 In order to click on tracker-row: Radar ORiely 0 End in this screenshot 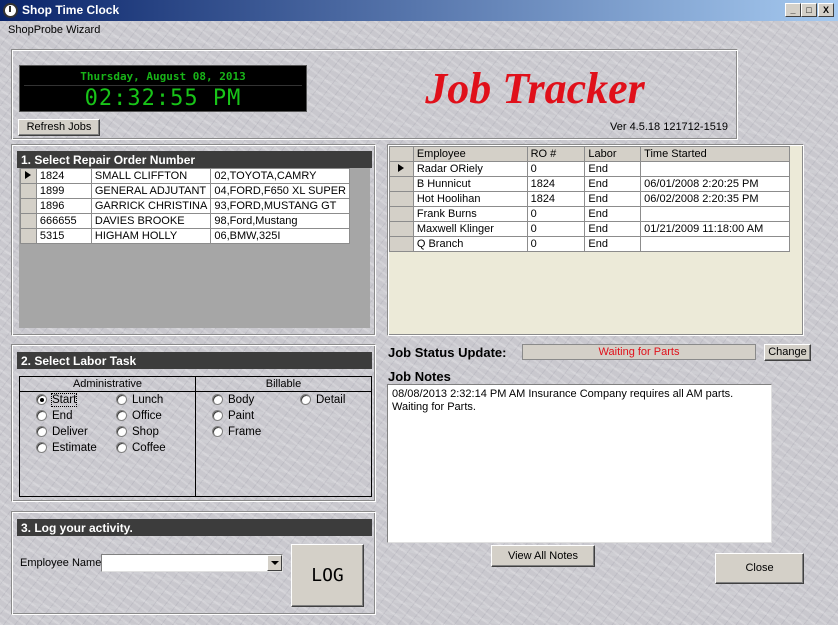, I will do `click(589, 169)`.